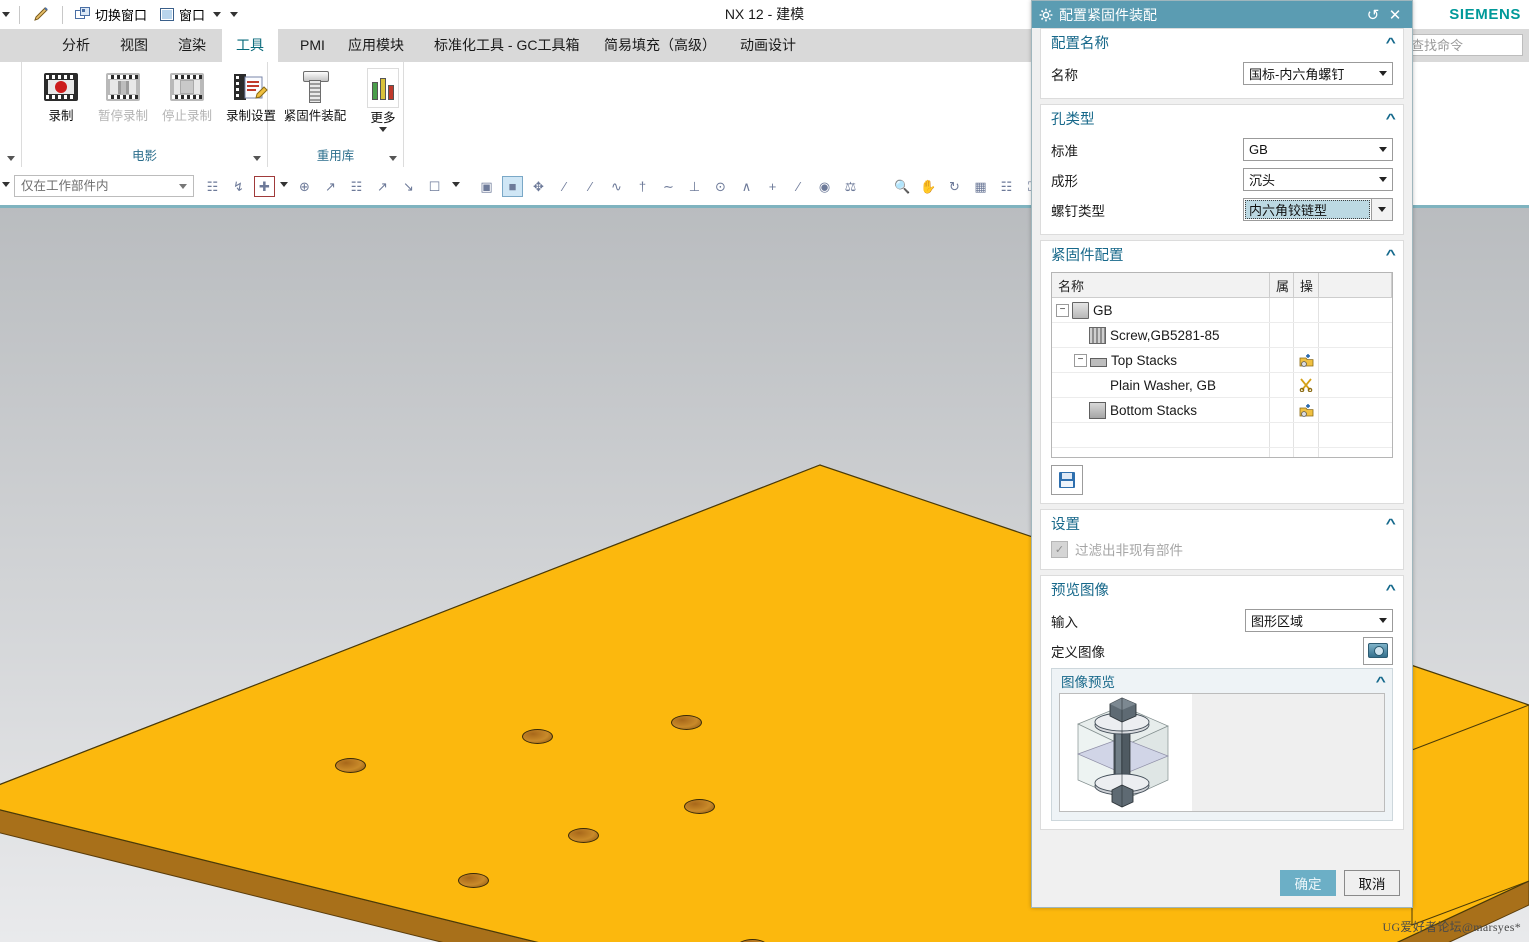  What do you see at coordinates (1161, 385) in the screenshot?
I see `tree-row-name-cell: Plain Washer, GB` at bounding box center [1161, 385].